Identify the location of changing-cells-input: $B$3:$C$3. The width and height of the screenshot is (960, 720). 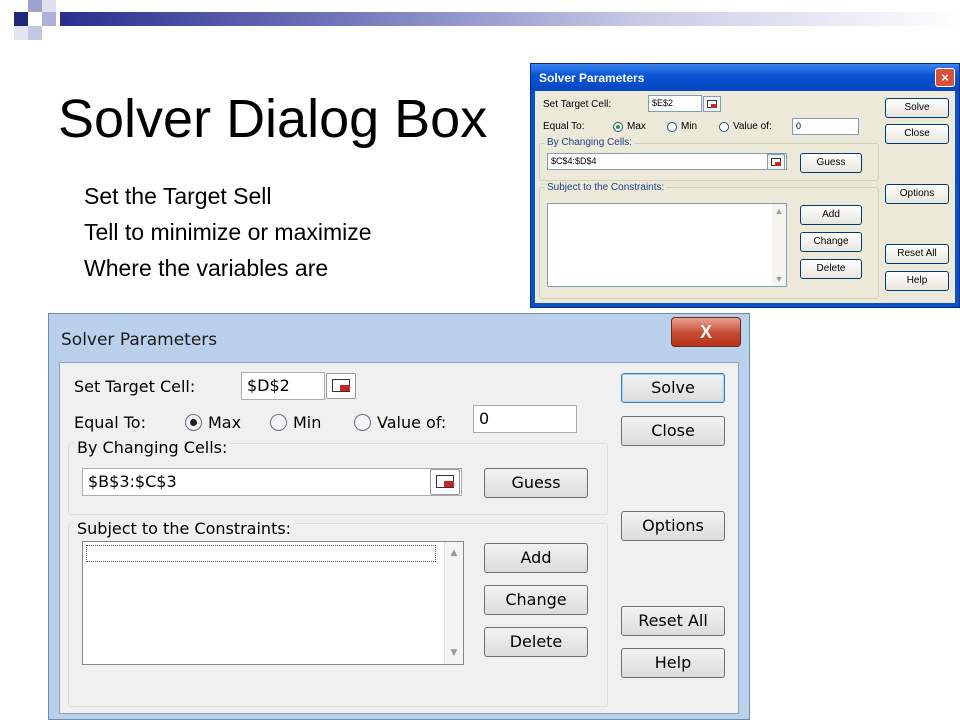
(272, 482).